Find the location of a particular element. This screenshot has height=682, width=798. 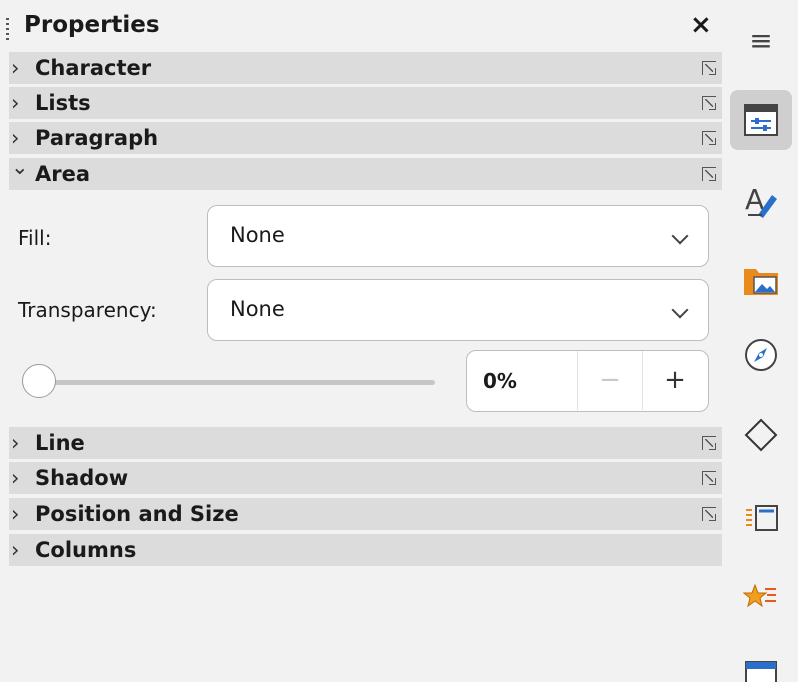

section-label: Area is located at coordinates (63, 174).